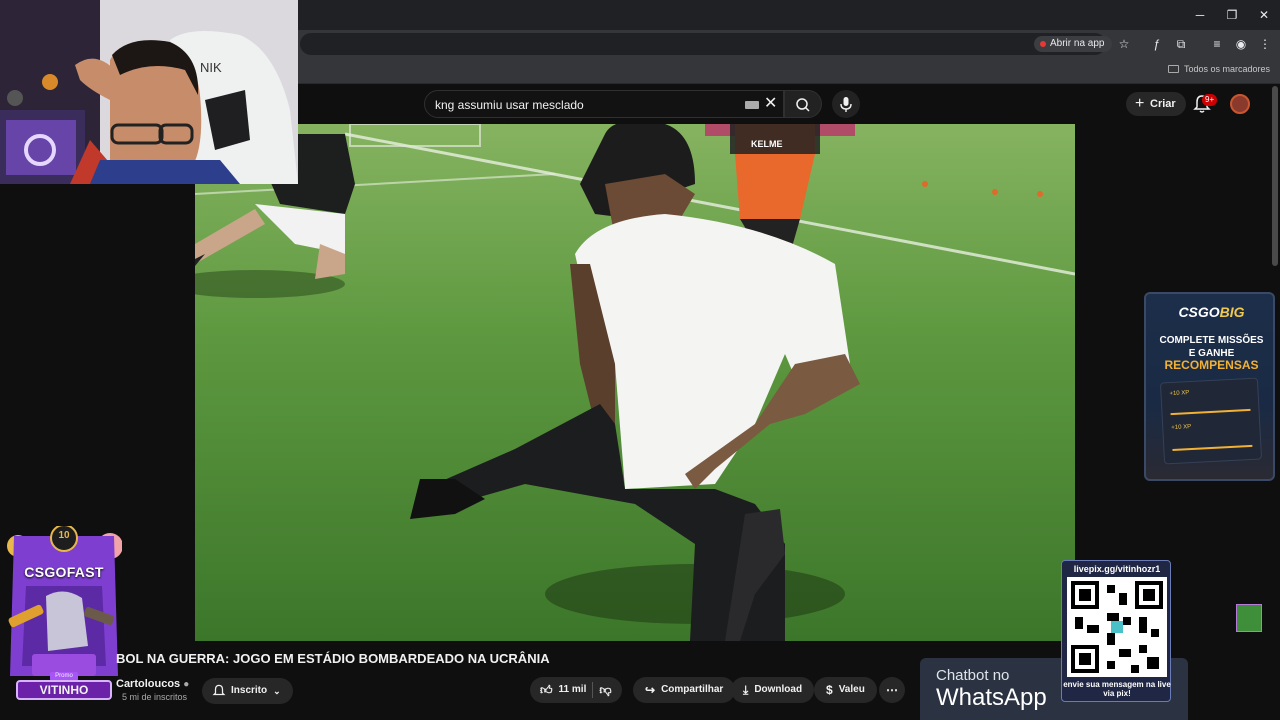  What do you see at coordinates (64, 572) in the screenshot?
I see `csgofast-label: CSGOFAST` at bounding box center [64, 572].